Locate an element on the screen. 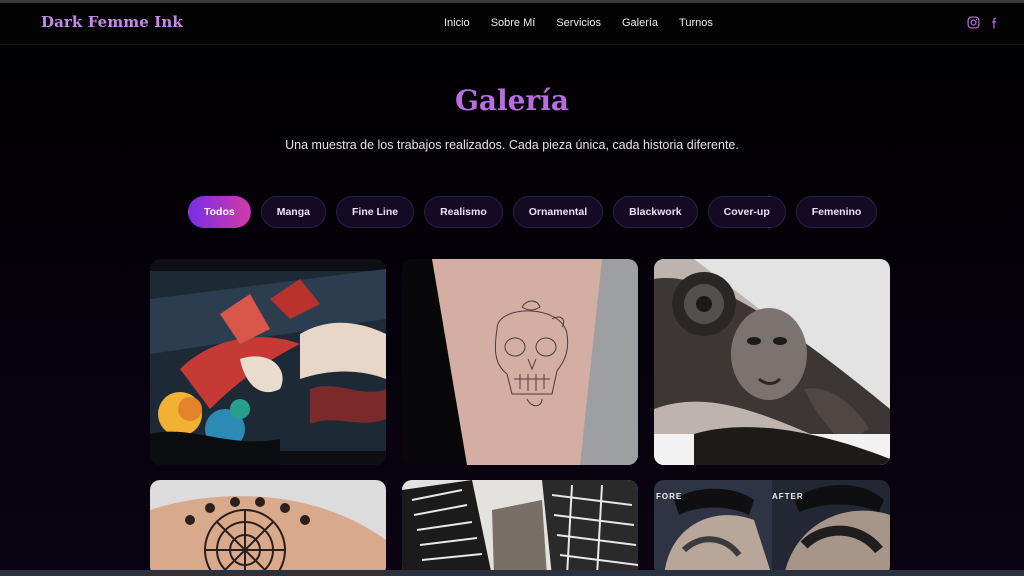 The height and width of the screenshot is (576, 1024). gallery-item-cover-up: FORE AFTER is located at coordinates (772, 528).